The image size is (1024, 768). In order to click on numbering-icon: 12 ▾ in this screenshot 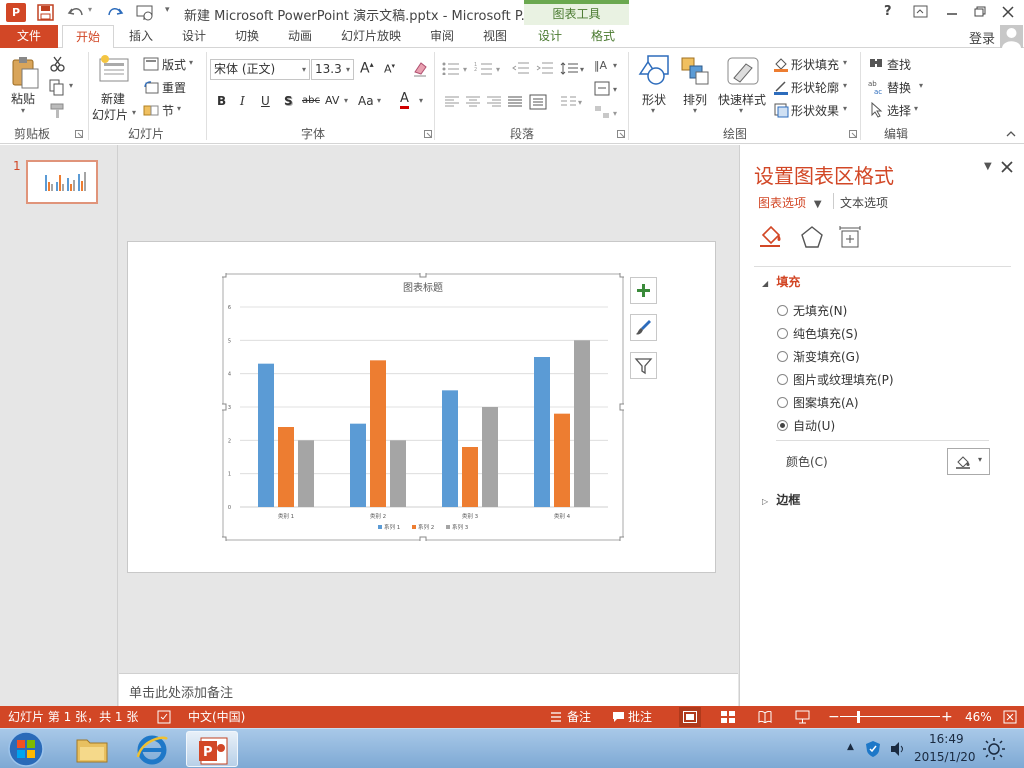, I will do `click(489, 68)`.